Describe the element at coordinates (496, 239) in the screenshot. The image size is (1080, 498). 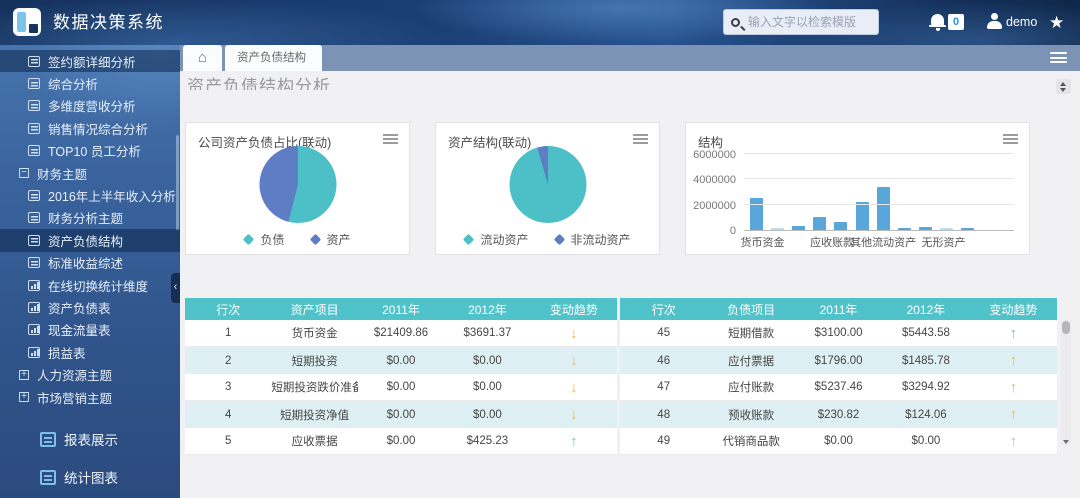
I see `legend-item: 流动资产` at that location.